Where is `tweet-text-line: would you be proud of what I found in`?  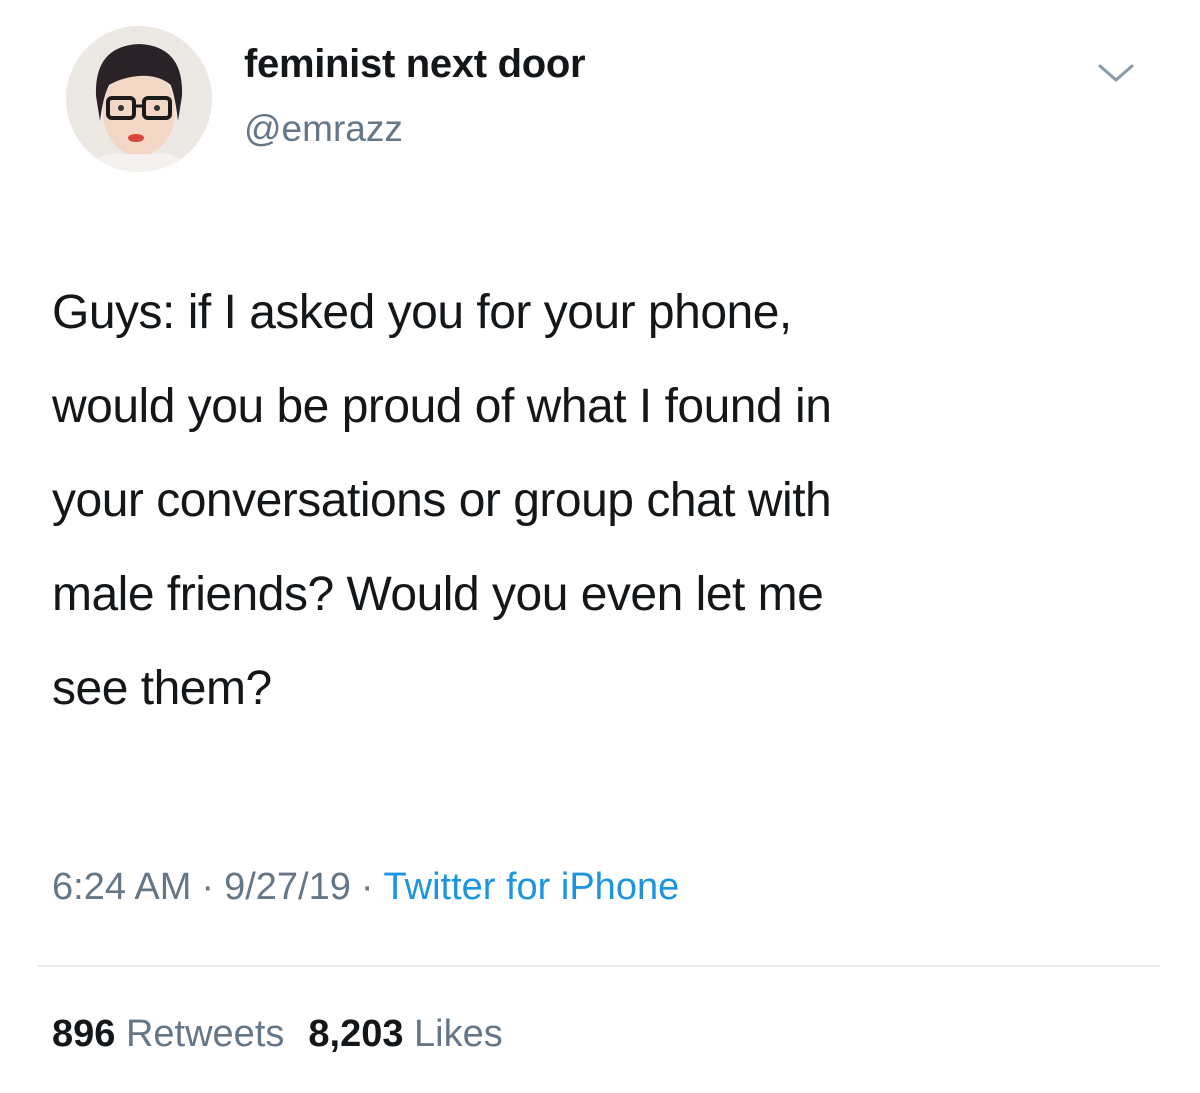 tweet-text-line: would you be proud of what I found in is located at coordinates (442, 406).